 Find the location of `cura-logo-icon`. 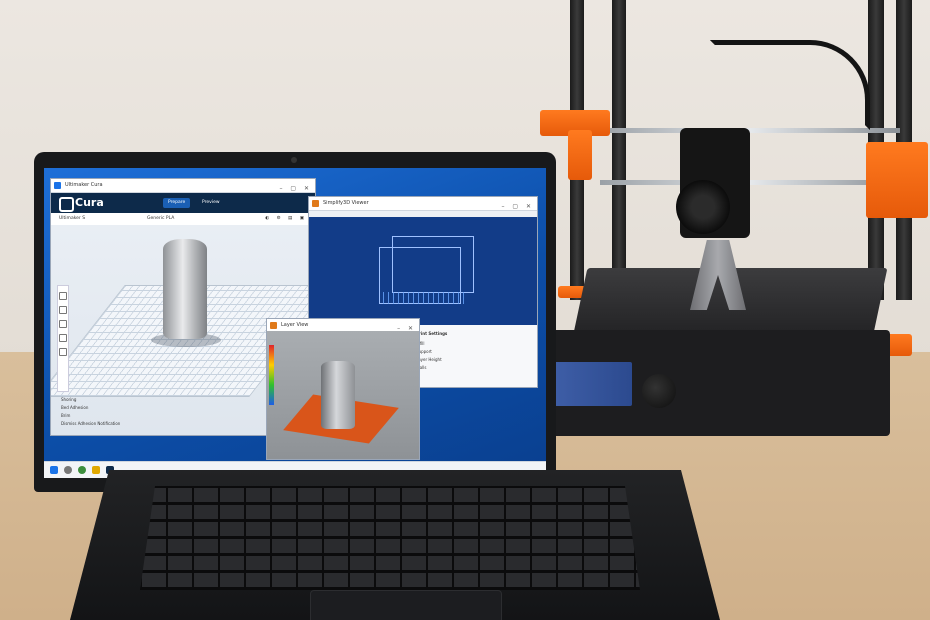

cura-logo-icon is located at coordinates (66, 204).